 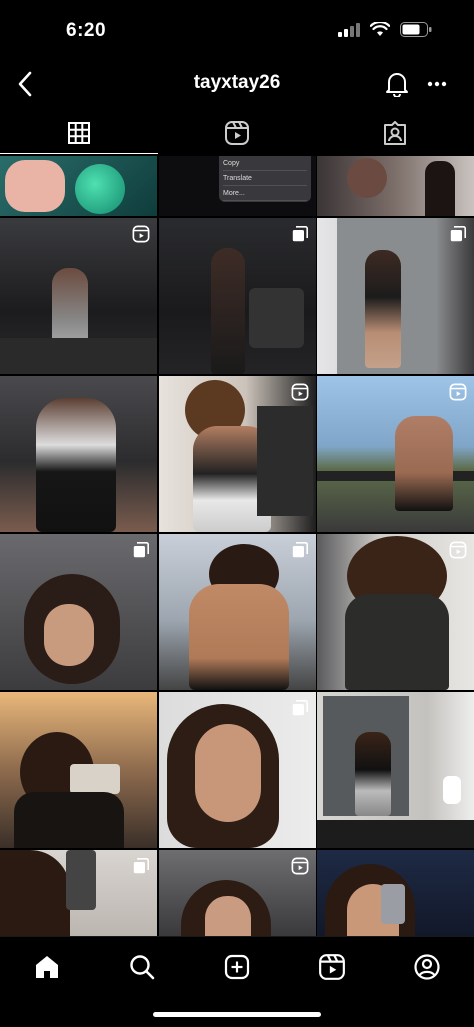 What do you see at coordinates (86, 30) in the screenshot?
I see `status-time: 6:20` at bounding box center [86, 30].